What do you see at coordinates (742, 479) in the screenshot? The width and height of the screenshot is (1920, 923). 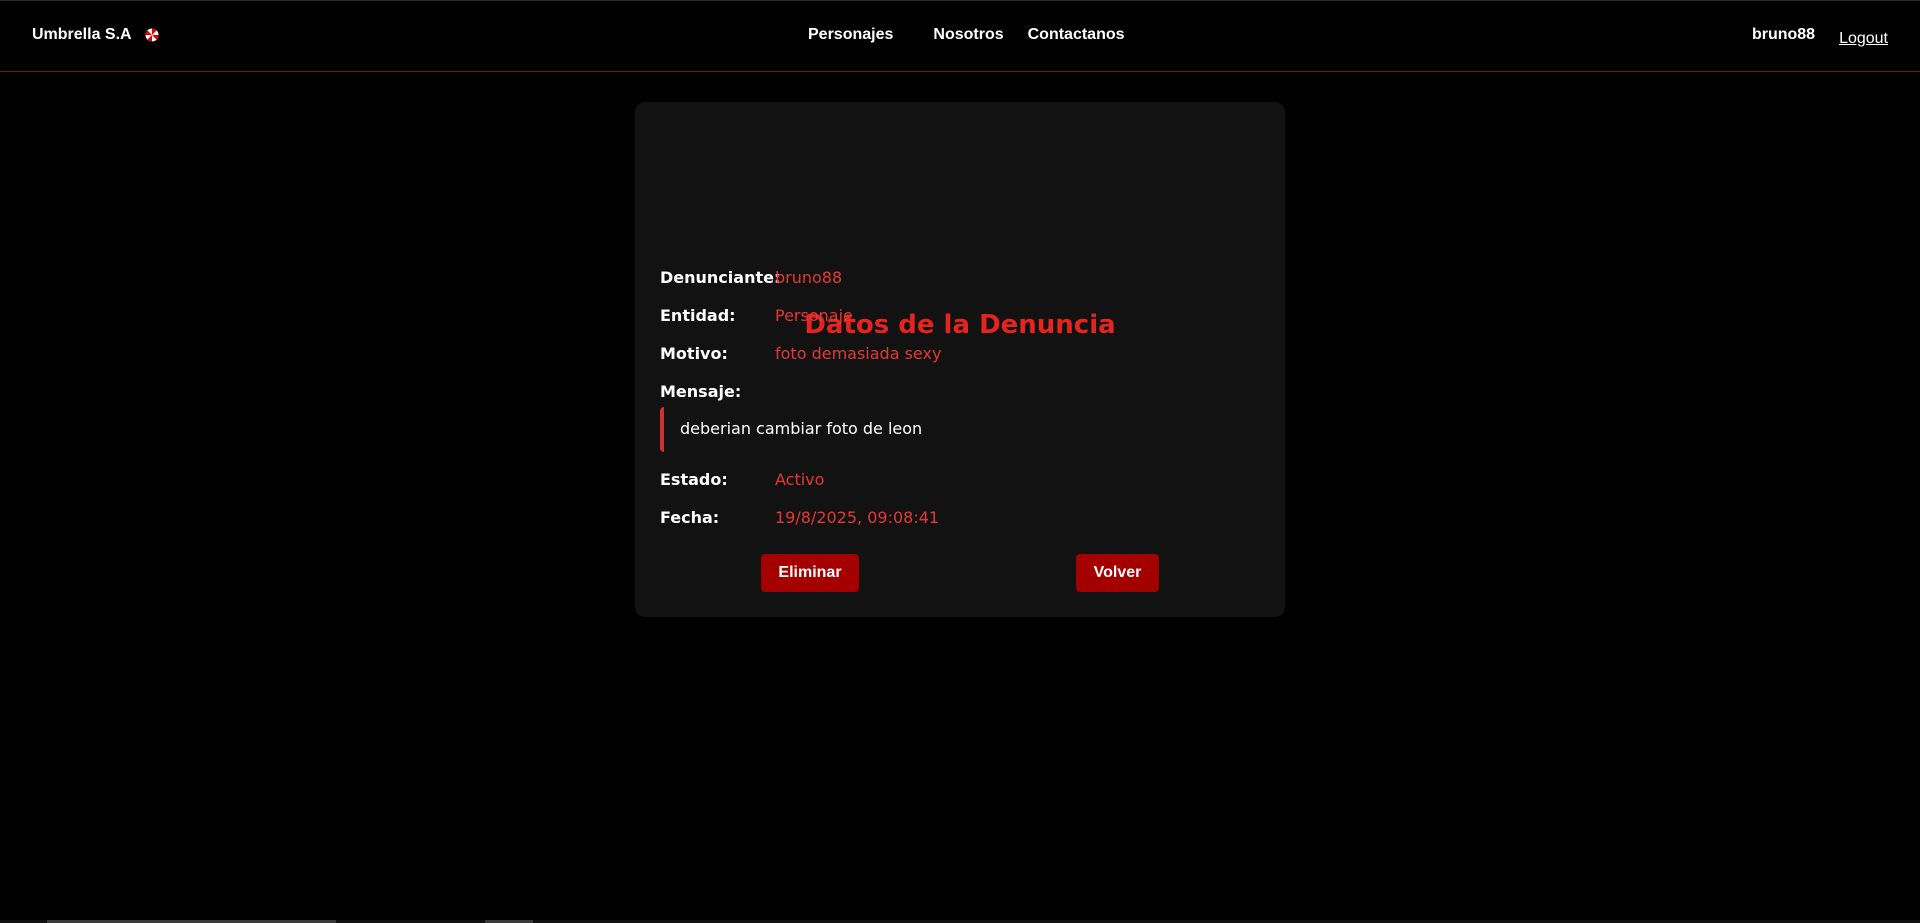 I see `field-estado: Estado: Activo` at bounding box center [742, 479].